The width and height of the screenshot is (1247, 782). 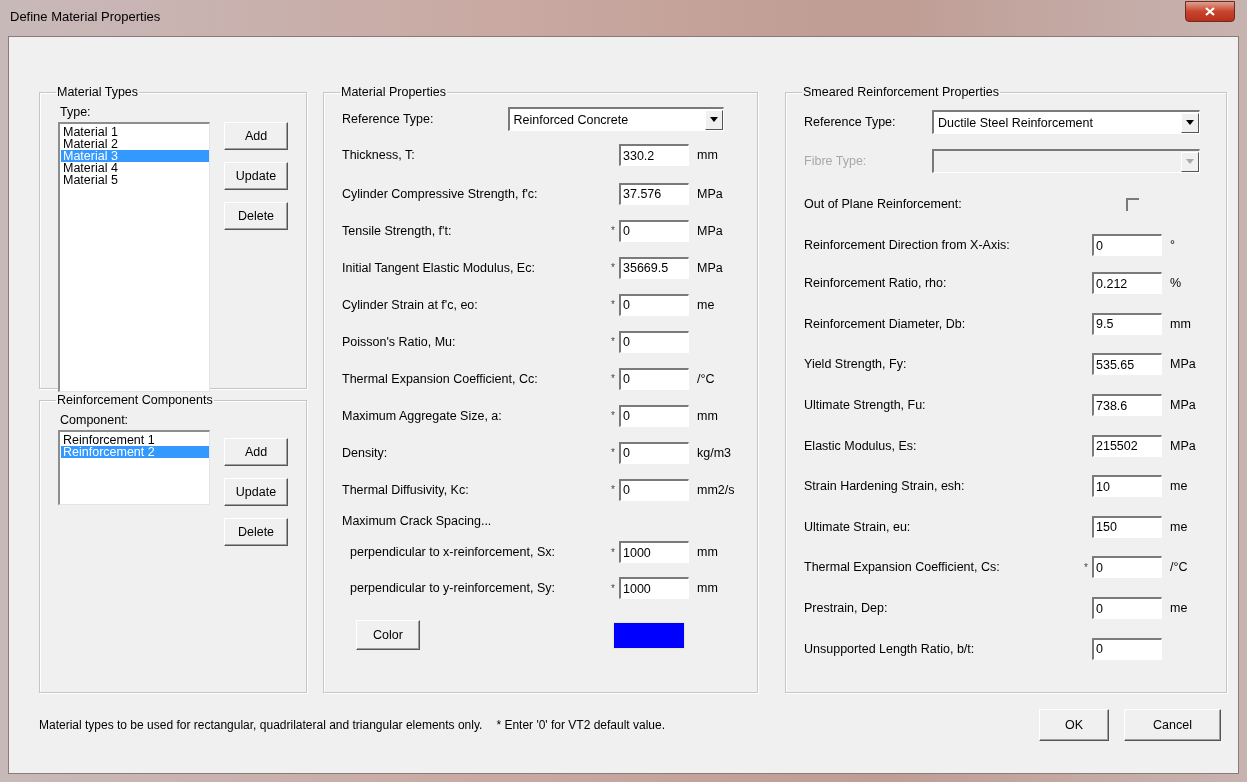 What do you see at coordinates (856, 364) in the screenshot?
I see `field-label: Yield Strength, Fy:` at bounding box center [856, 364].